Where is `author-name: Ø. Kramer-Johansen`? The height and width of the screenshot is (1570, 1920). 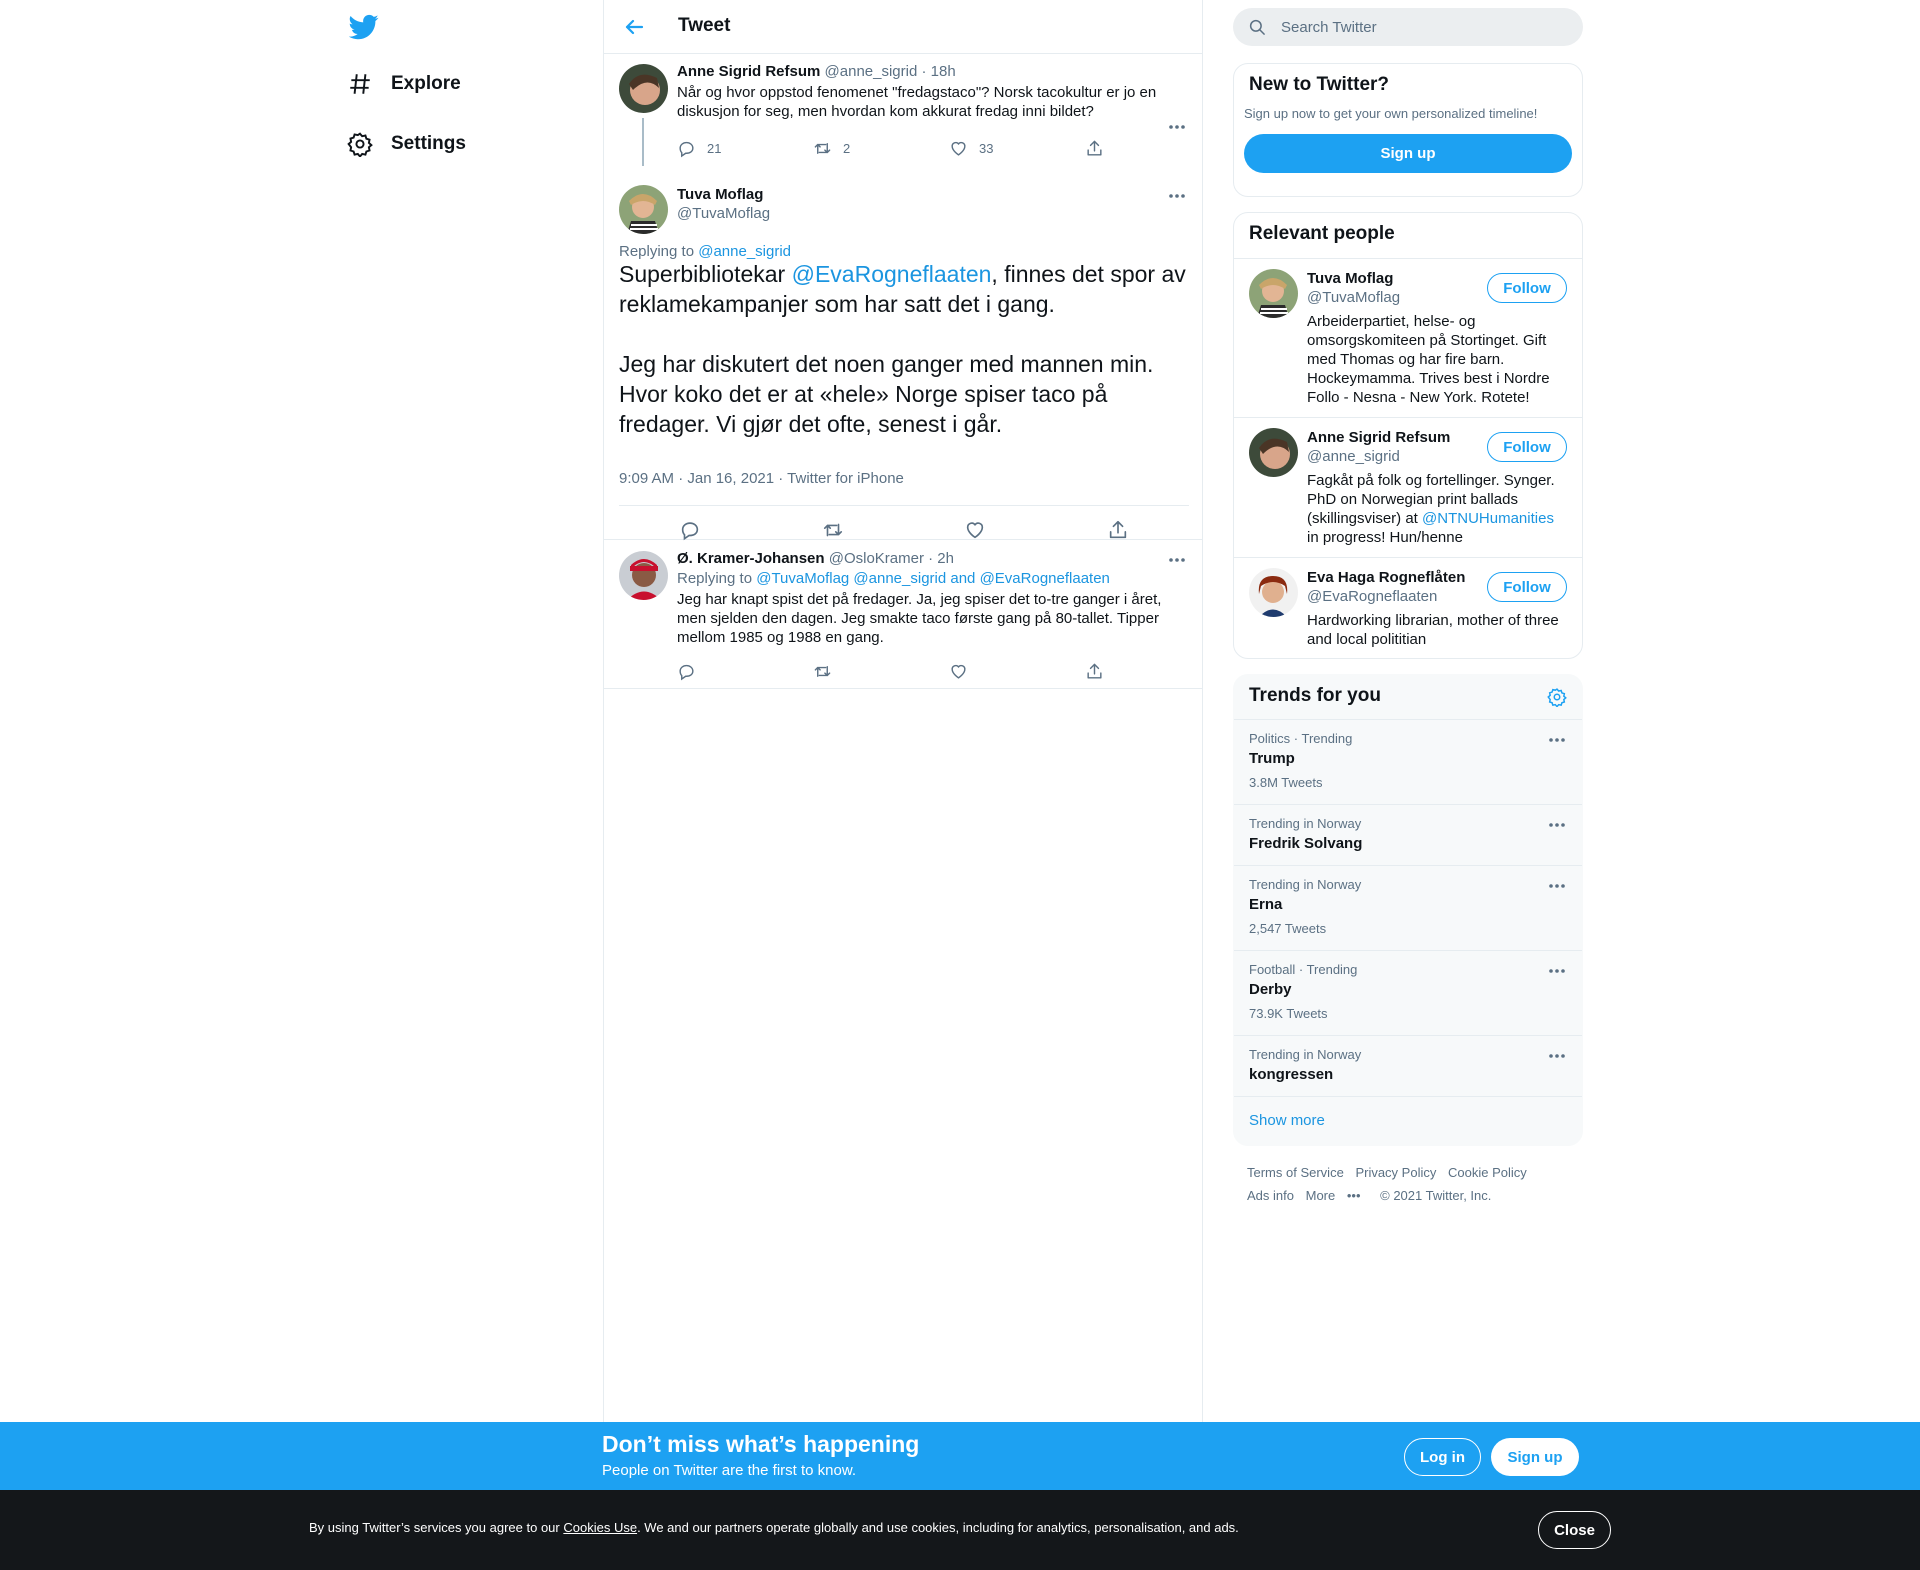
author-name: Ø. Kramer-Johansen is located at coordinates (751, 558).